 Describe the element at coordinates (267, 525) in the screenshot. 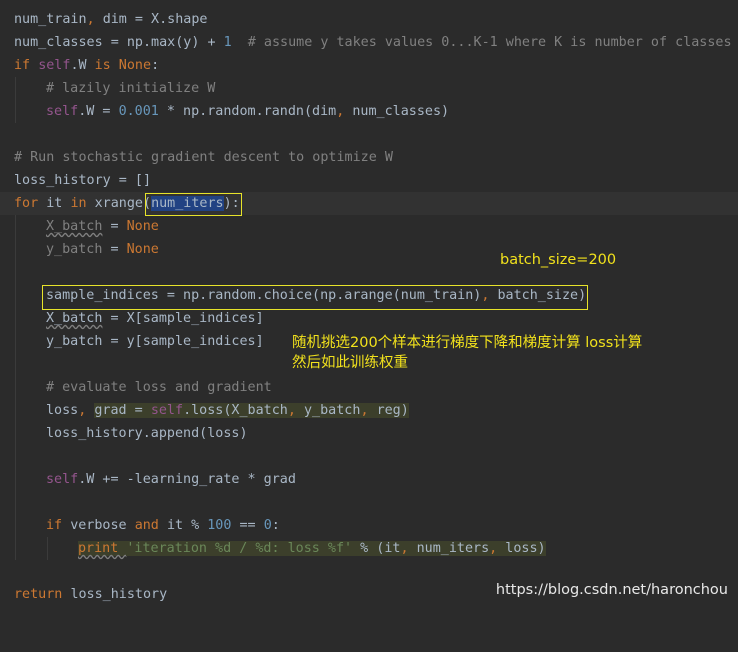

I see `code-token: 0` at that location.